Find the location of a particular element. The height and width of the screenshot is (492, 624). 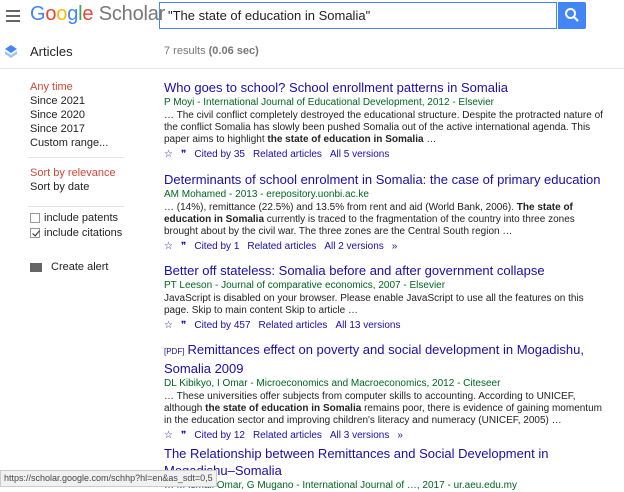

search-button is located at coordinates (572, 15).